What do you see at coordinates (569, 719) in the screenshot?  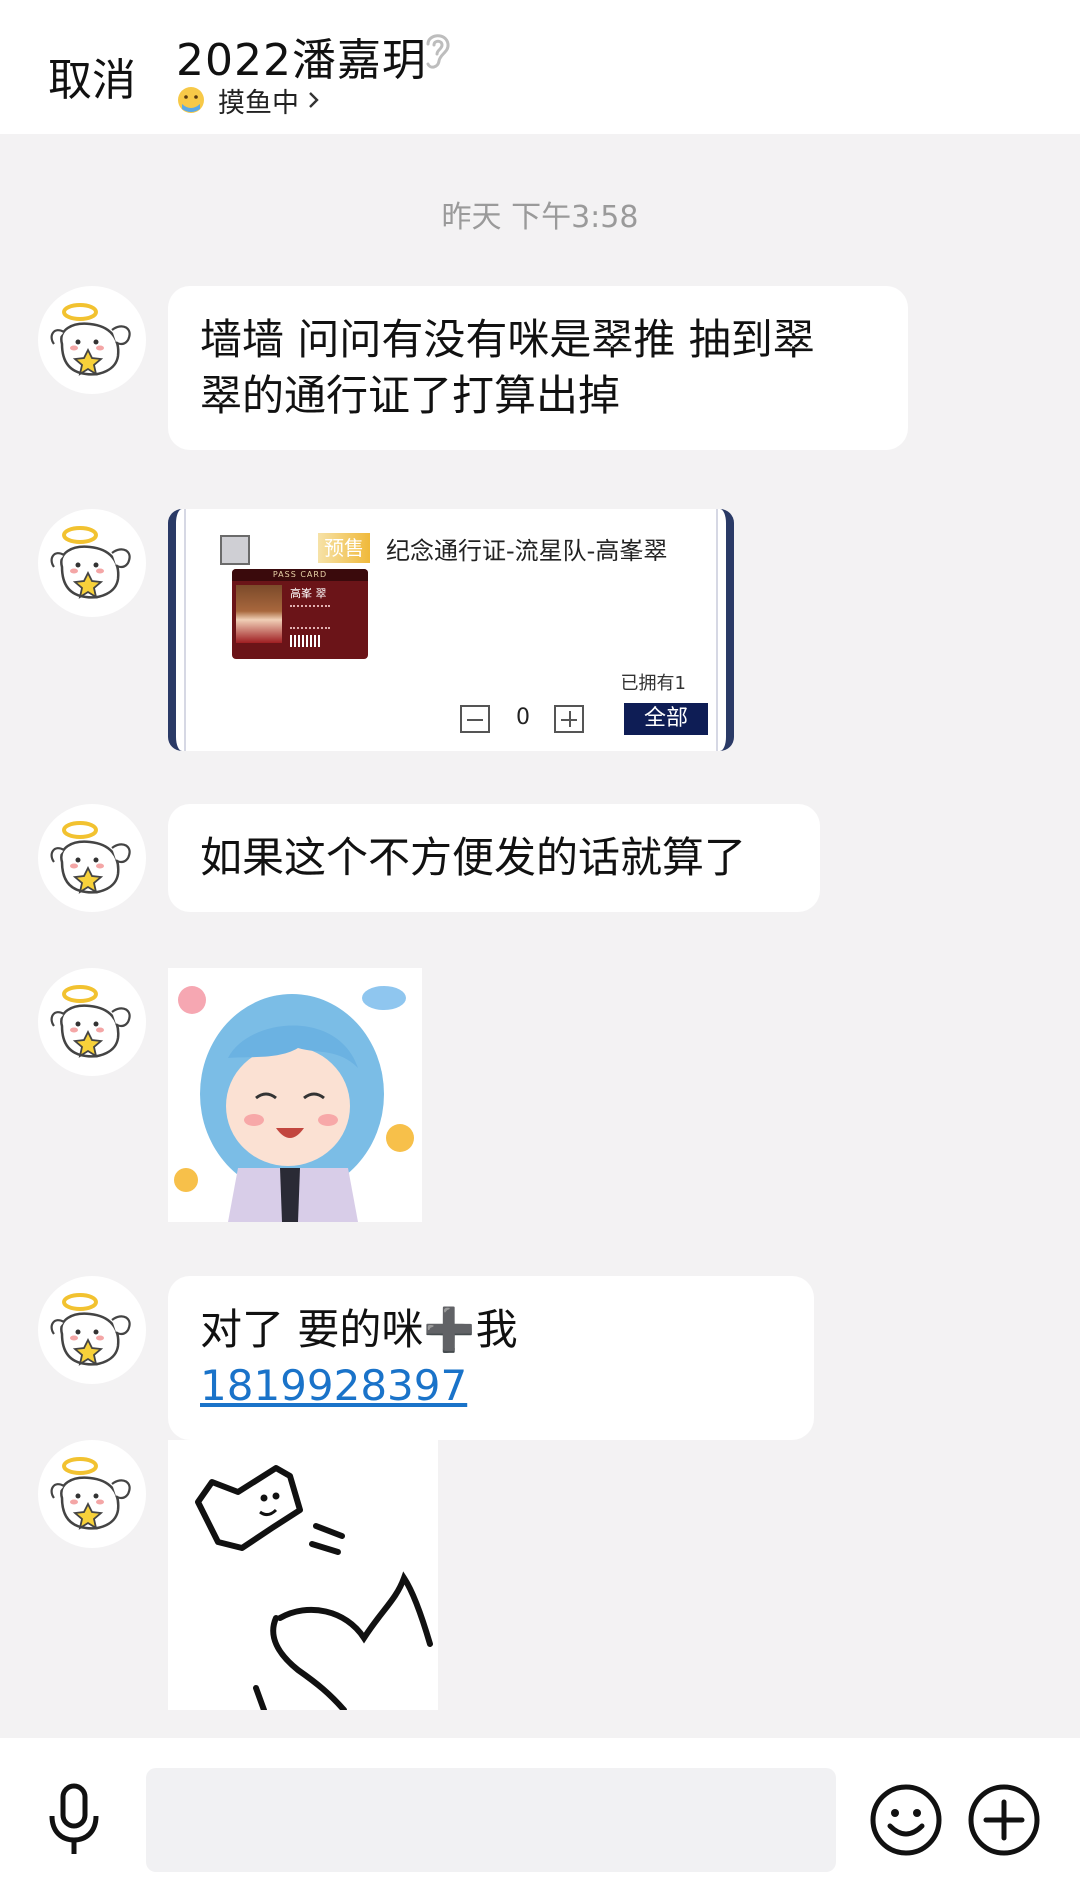 I see `increase-quantity-button` at bounding box center [569, 719].